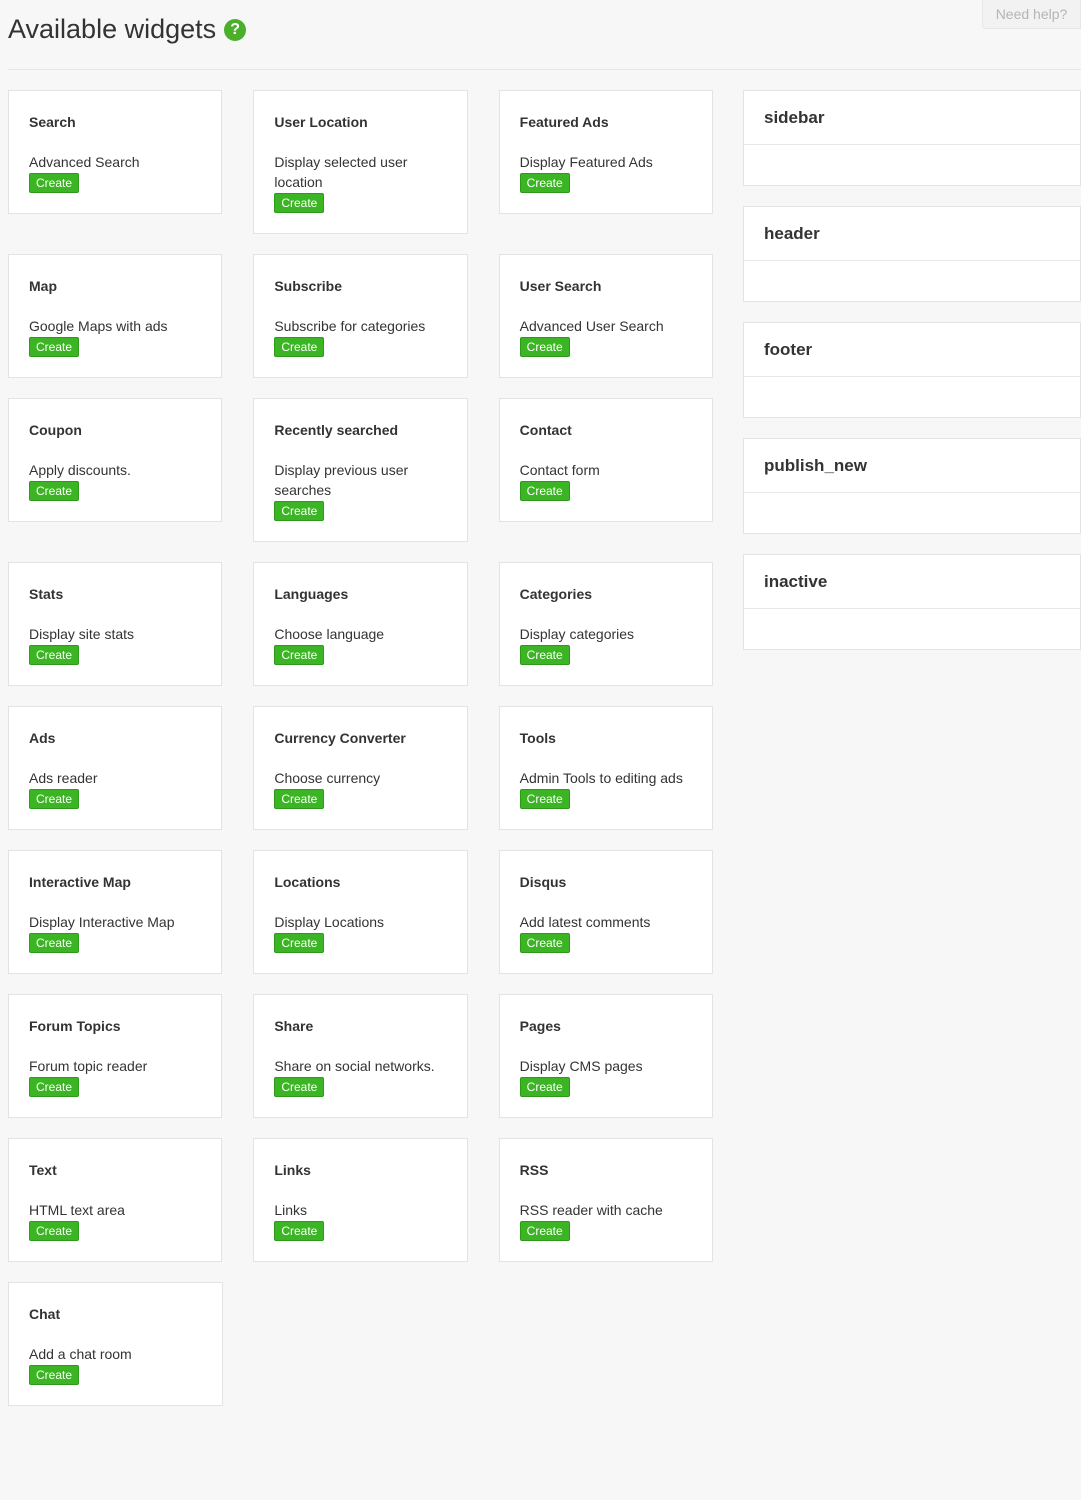 The image size is (1081, 1500). Describe the element at coordinates (291, 1210) in the screenshot. I see `widget-description: Links` at that location.